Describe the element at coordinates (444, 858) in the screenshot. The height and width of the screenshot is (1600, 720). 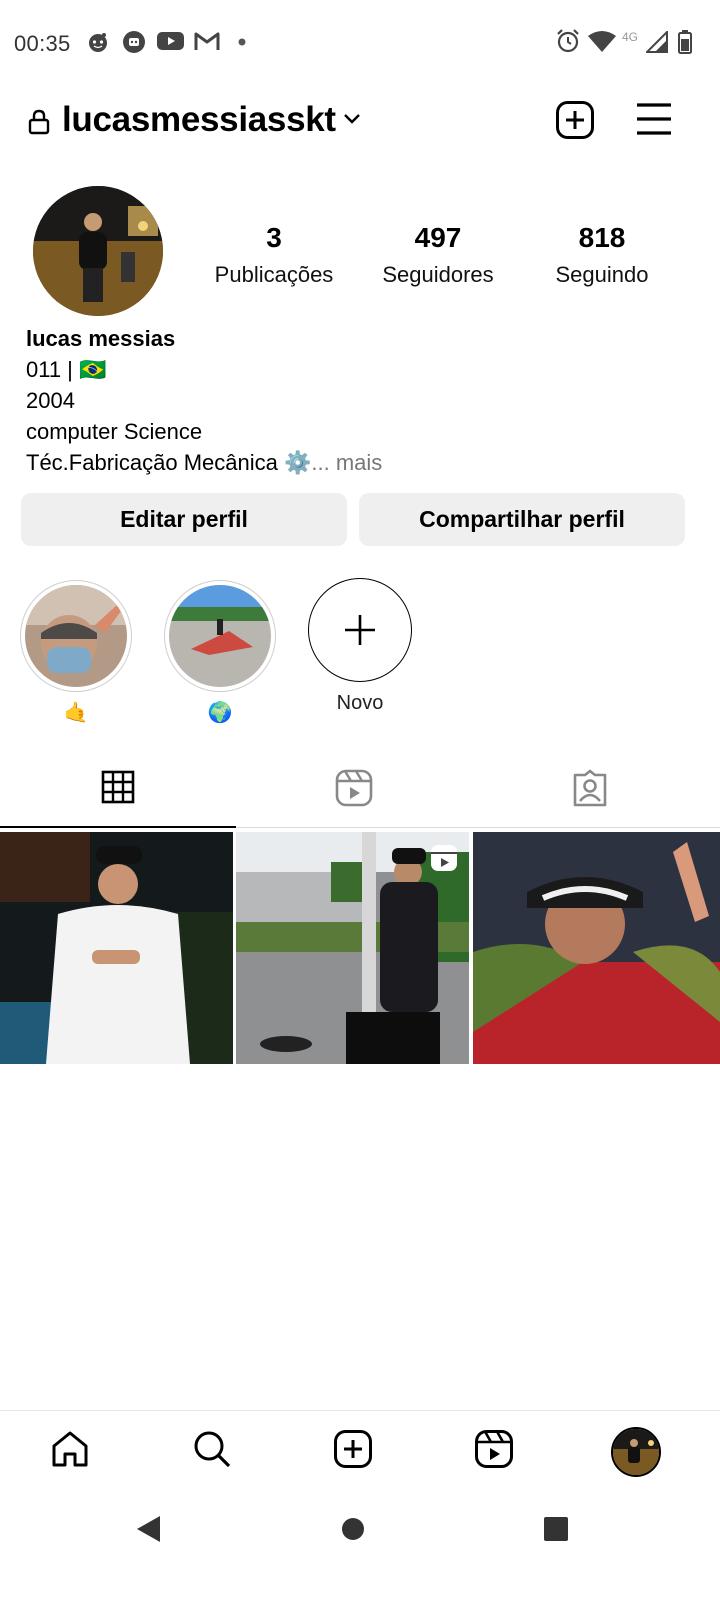
I see `reel-indicator-icon` at that location.